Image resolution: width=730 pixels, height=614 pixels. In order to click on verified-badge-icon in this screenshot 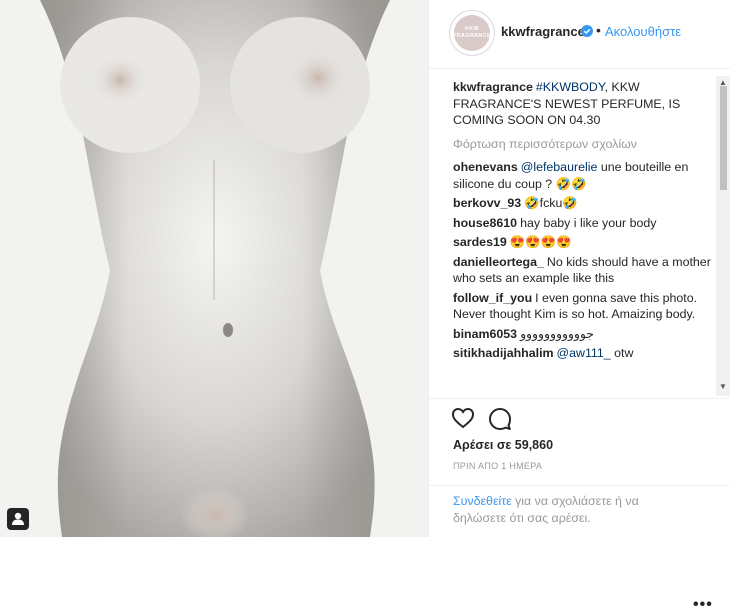, I will do `click(587, 31)`.